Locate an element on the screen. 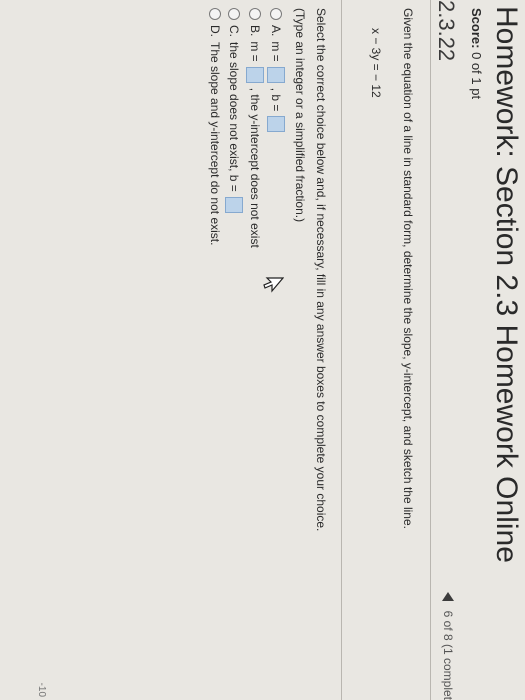 Image resolution: width=525 pixels, height=700 pixels. edge-text: -10 is located at coordinates (41, 689).